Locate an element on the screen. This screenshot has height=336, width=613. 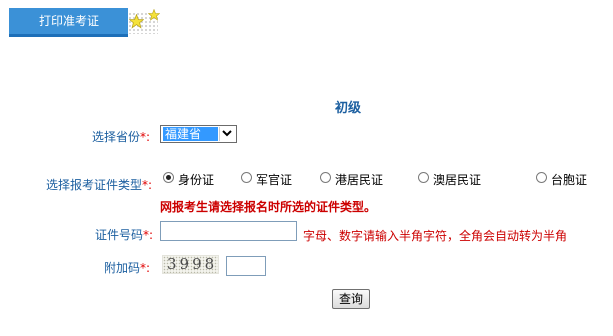
radio-hk-resident is located at coordinates (325, 177).